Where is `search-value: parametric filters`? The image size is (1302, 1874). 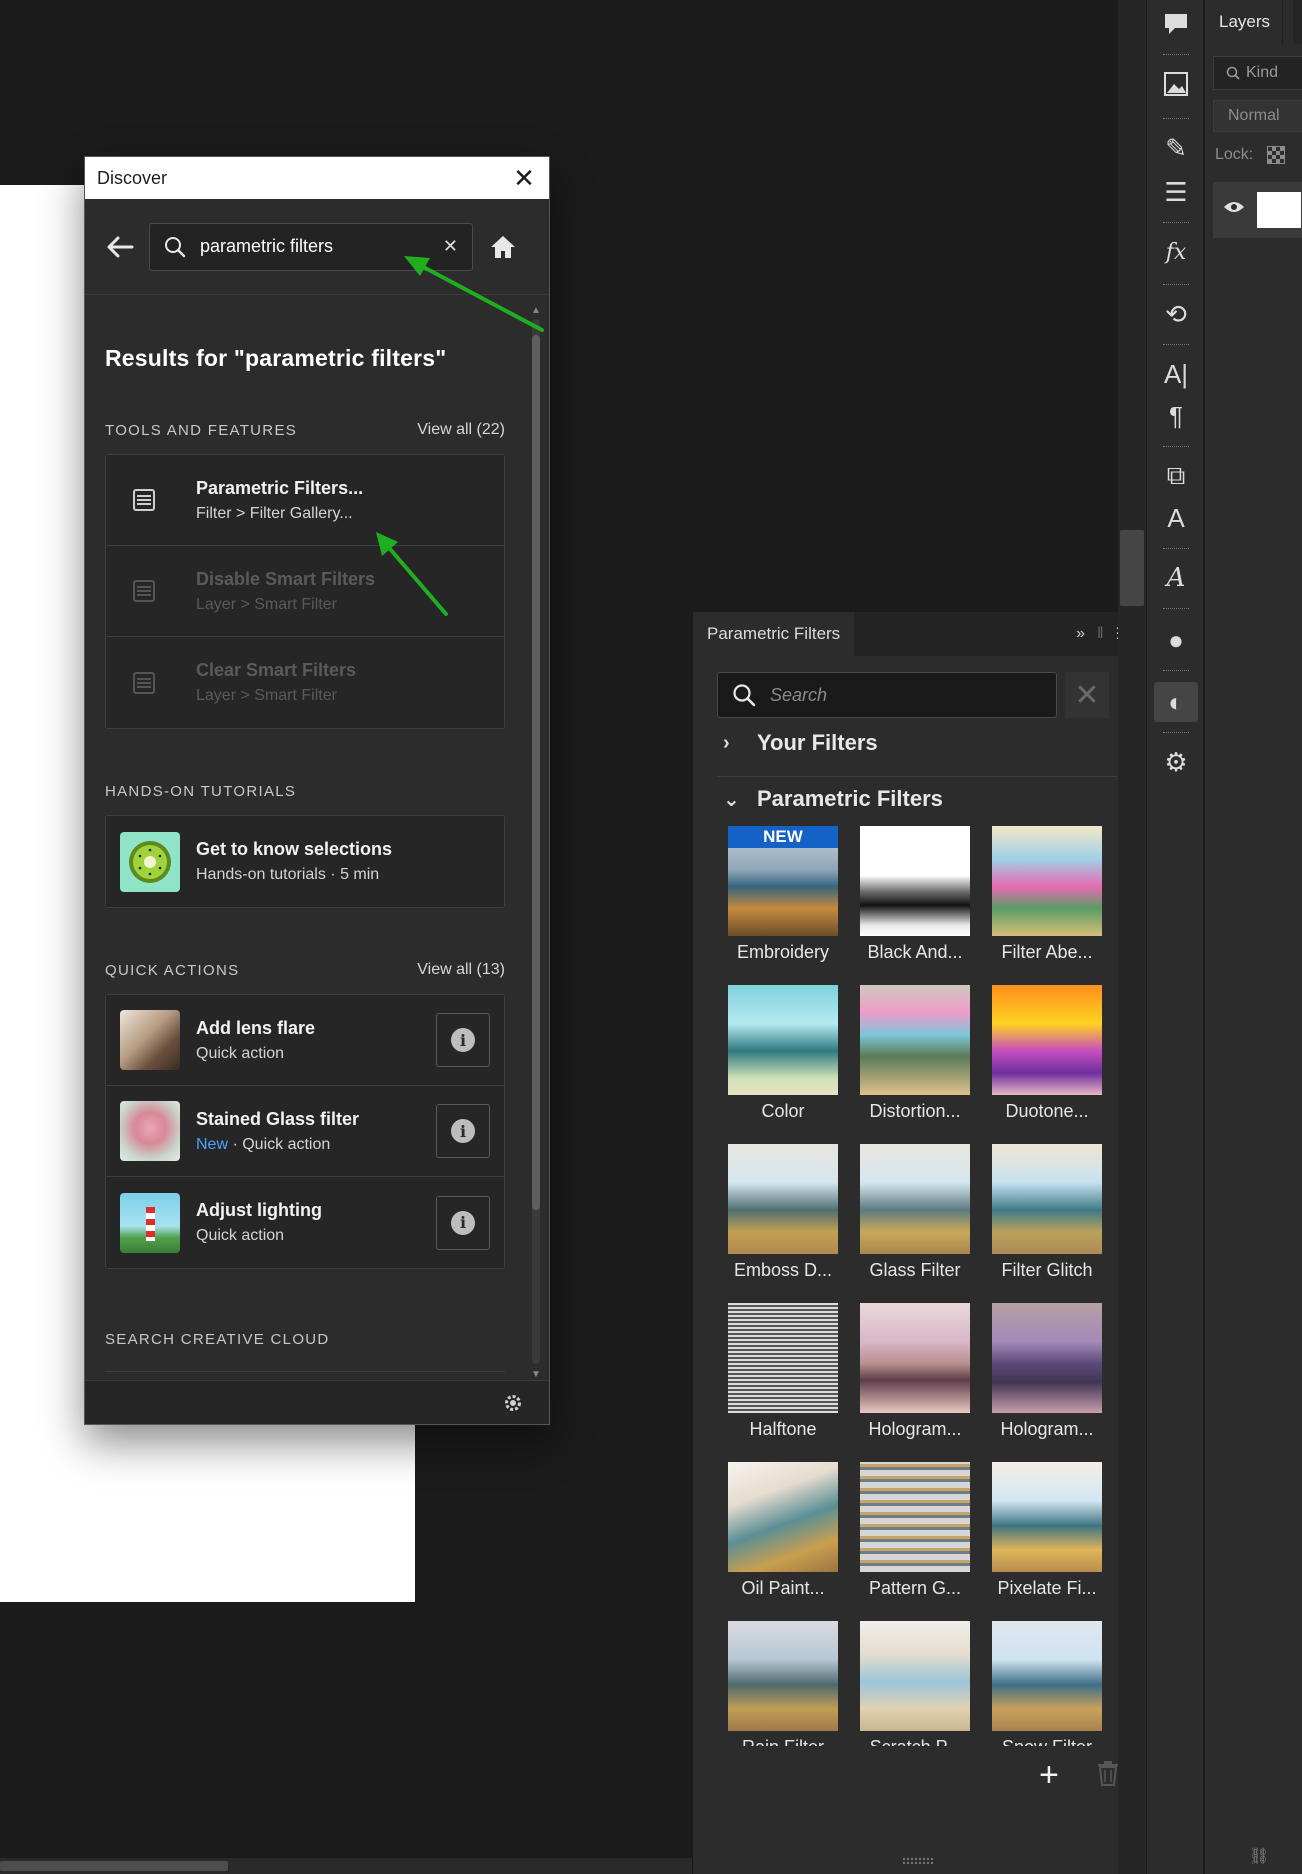
search-value: parametric filters is located at coordinates (321, 246).